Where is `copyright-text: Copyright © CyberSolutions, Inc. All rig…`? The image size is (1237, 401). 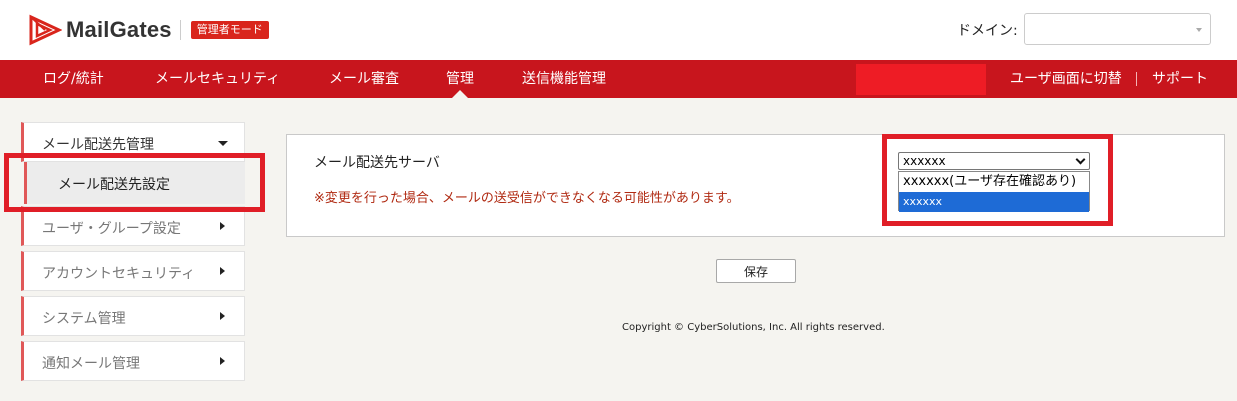
copyright-text: Copyright © CyberSolutions, Inc. All rig… is located at coordinates (753, 327).